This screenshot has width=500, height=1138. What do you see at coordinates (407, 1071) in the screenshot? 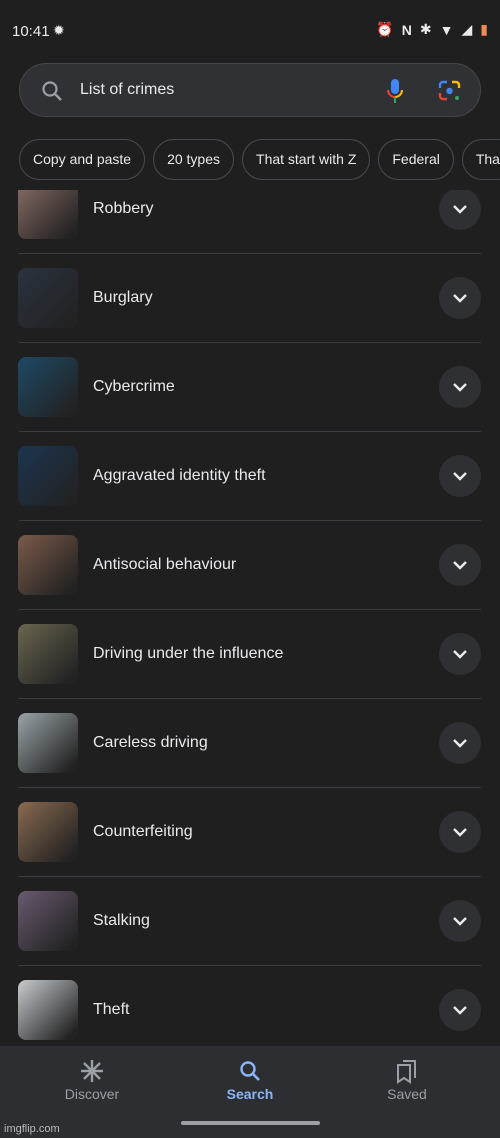
I see `bookmarks-icon` at bounding box center [407, 1071].